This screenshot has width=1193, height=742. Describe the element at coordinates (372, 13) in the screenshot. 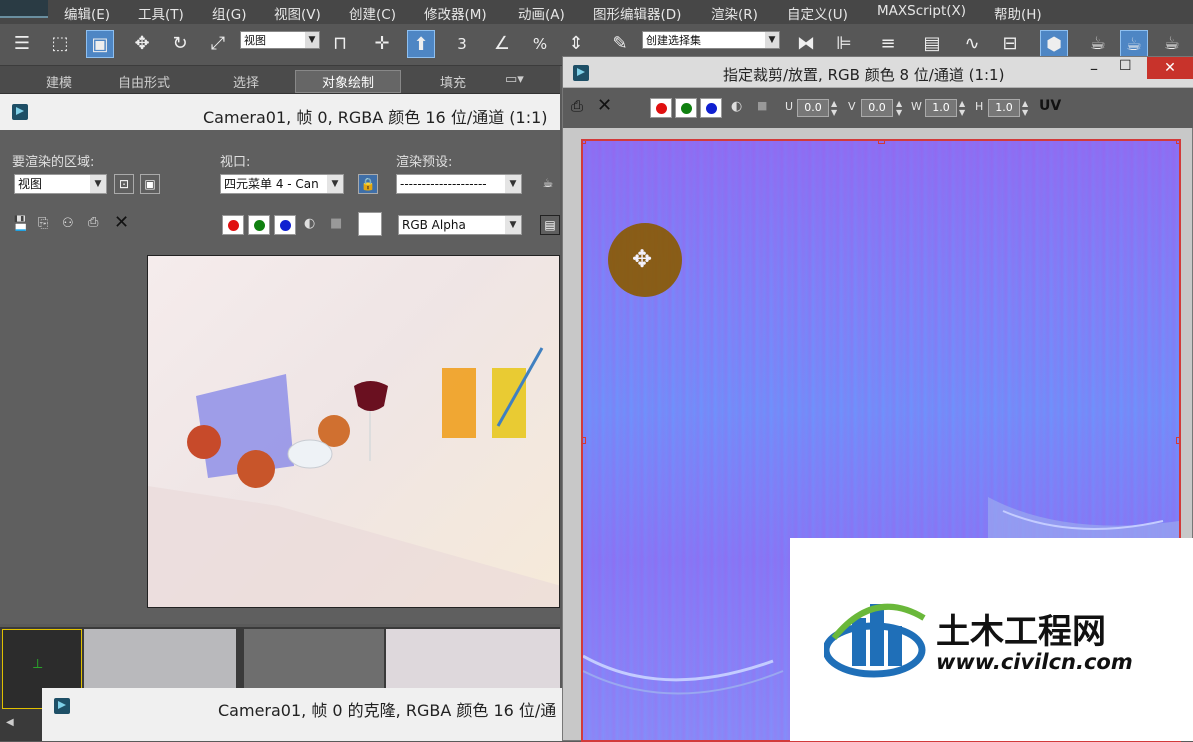

I see `menu-create: 创建(C)` at that location.